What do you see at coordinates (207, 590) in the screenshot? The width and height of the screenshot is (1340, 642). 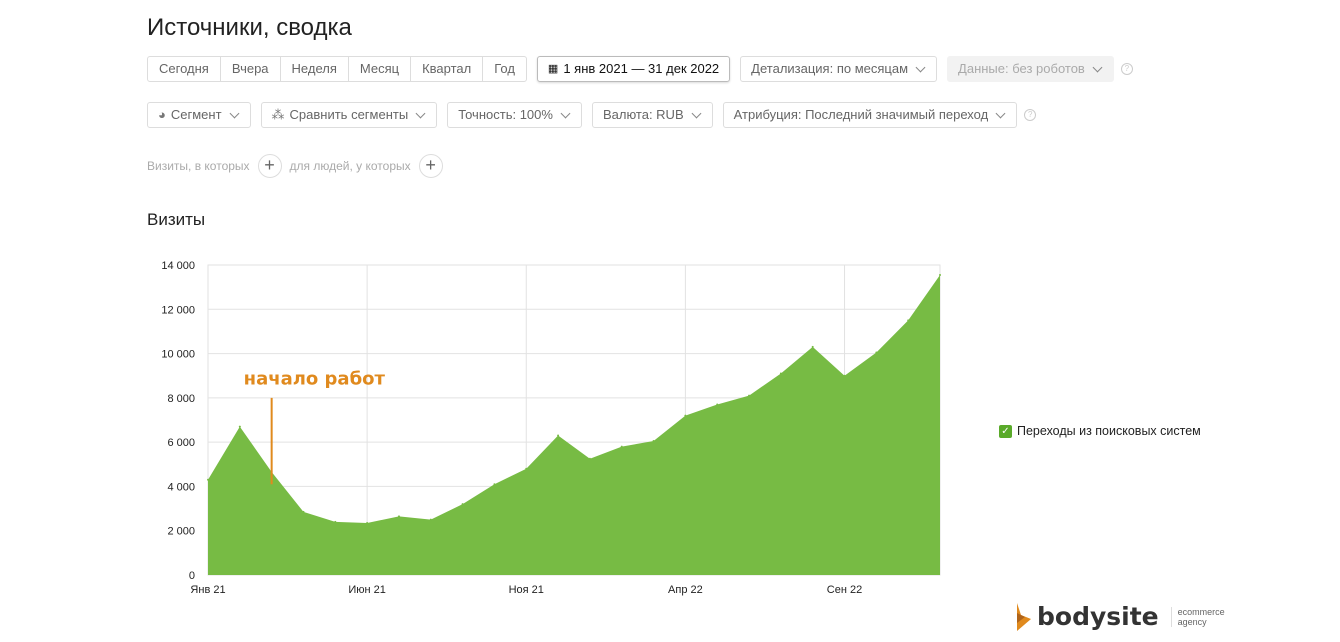 I see `x-tick-label: Янв 21` at bounding box center [207, 590].